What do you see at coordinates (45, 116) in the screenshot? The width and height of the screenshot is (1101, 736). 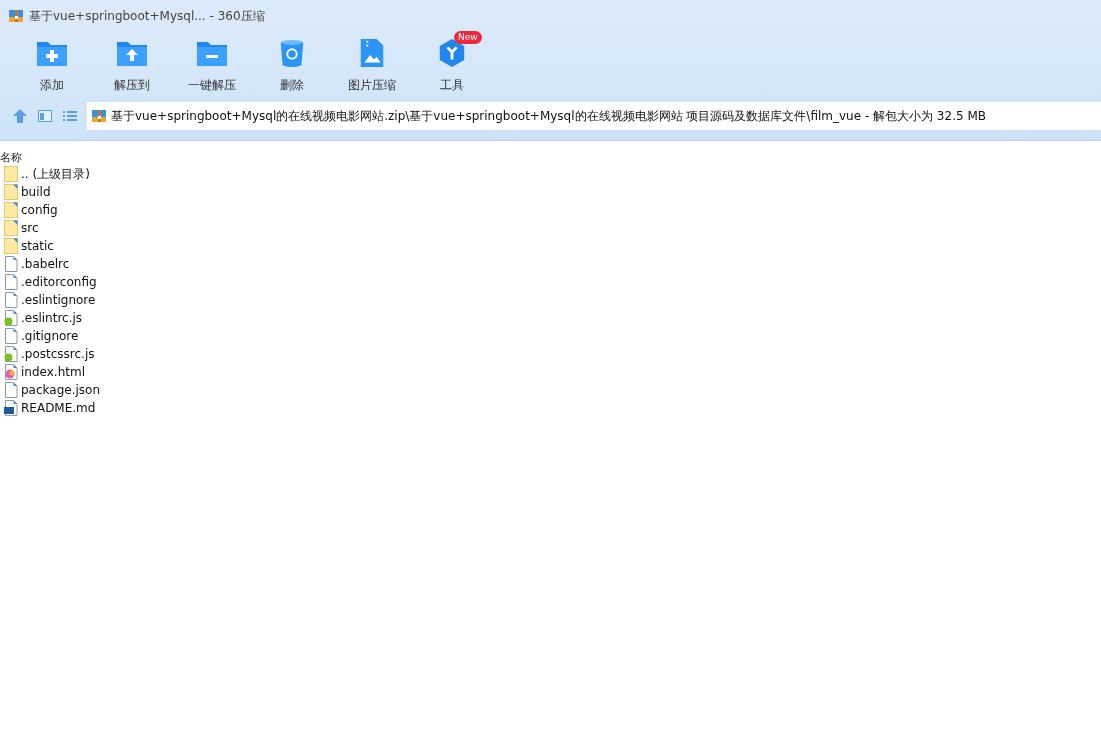 I see `window-view-icon` at bounding box center [45, 116].